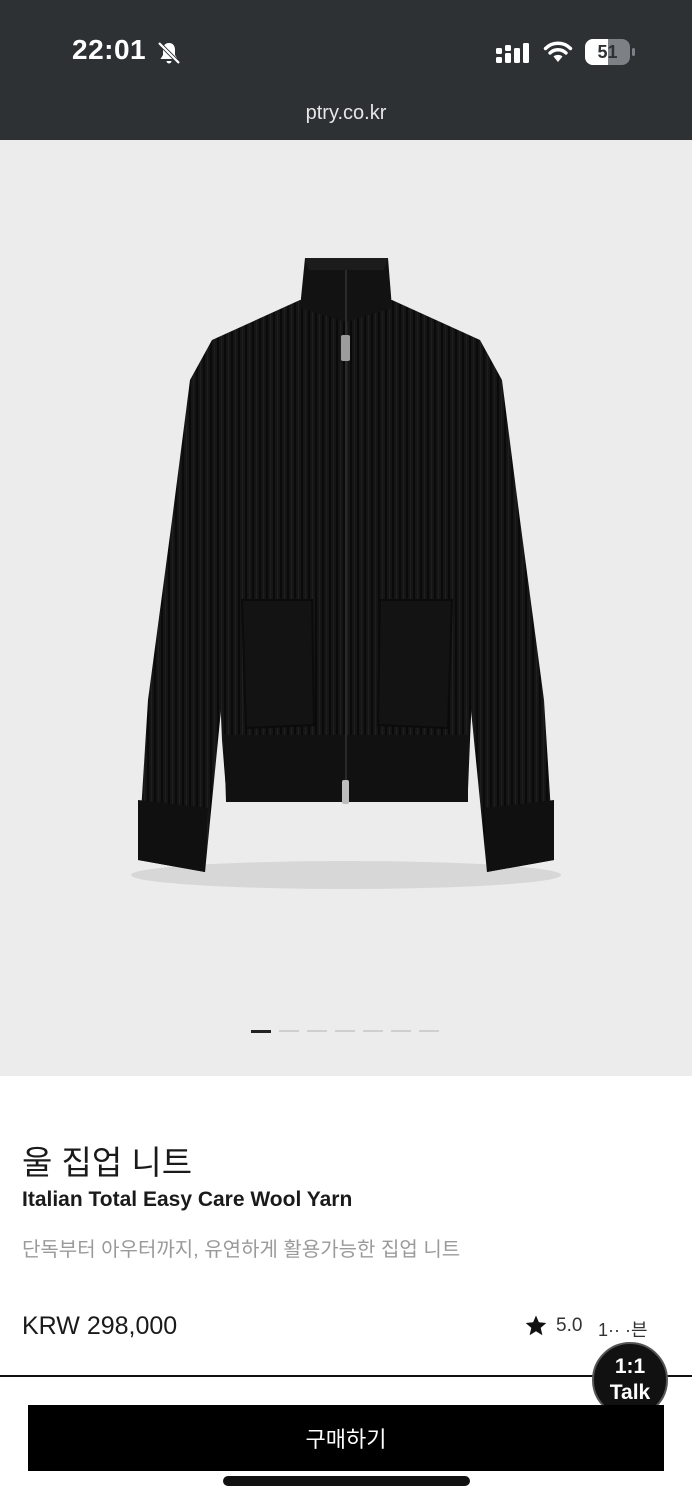 This screenshot has width=692, height=1500. I want to click on product-description: 단독부터 아우터까지, 유연하게 활용가능한 집업 니트, so click(241, 1250).